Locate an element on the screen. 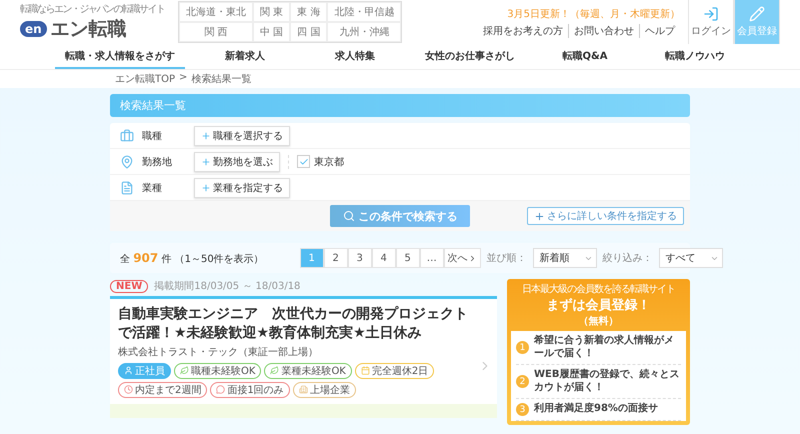  benefit-text: 希望に合う新着の求人情報がメールで届く！ is located at coordinates (604, 347).